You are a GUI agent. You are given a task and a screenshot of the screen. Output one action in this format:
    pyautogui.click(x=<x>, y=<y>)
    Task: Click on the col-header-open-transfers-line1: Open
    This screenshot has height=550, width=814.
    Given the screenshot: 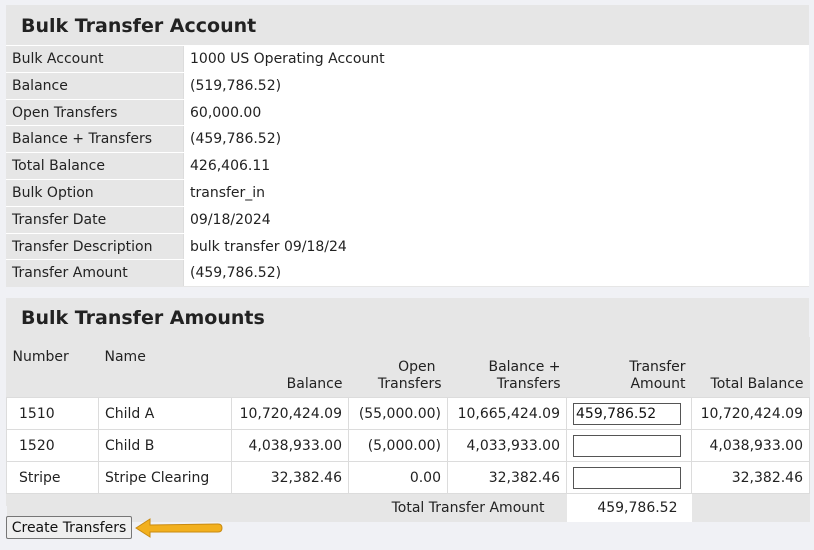 What is the action you would take?
    pyautogui.click(x=417, y=367)
    